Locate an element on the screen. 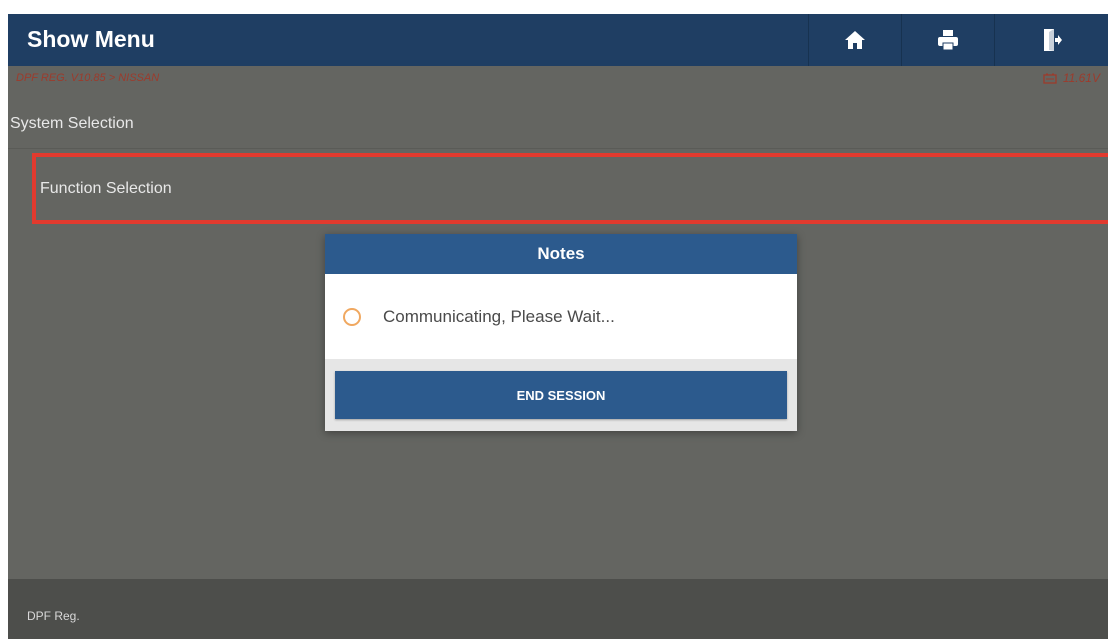 Image resolution: width=1108 pixels, height=639 pixels. home-button is located at coordinates (854, 40).